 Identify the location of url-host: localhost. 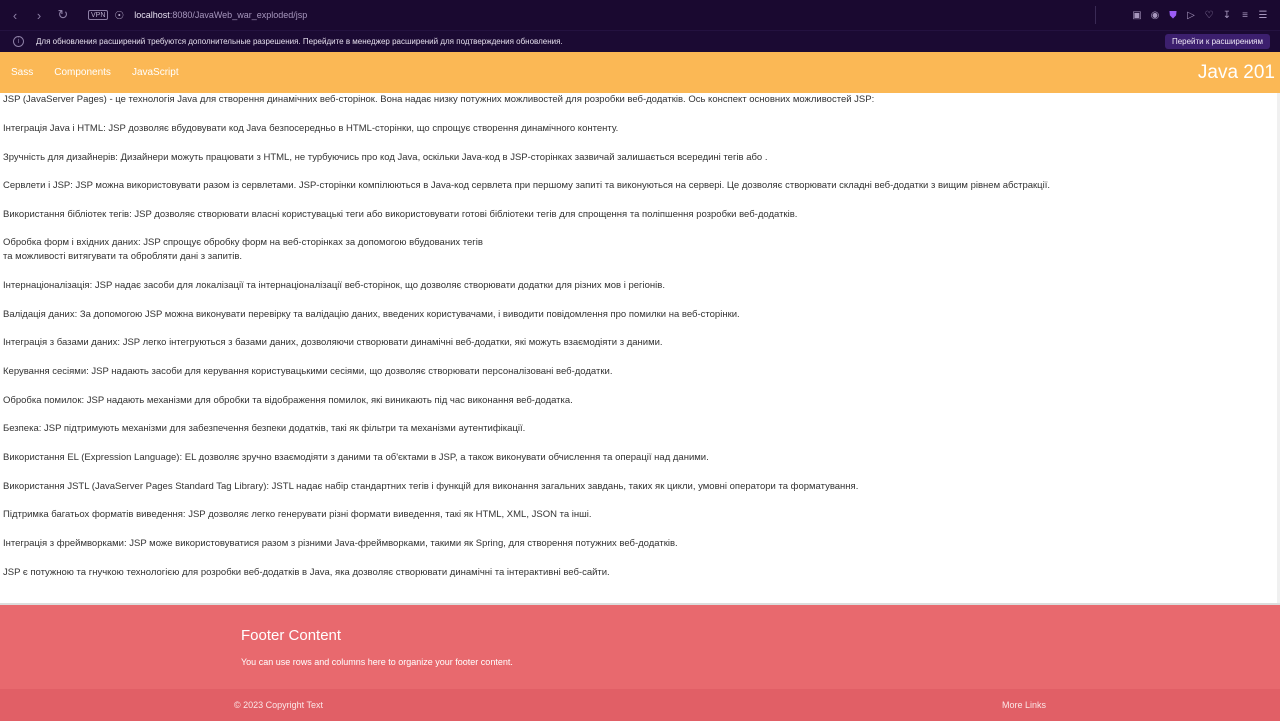
(152, 15).